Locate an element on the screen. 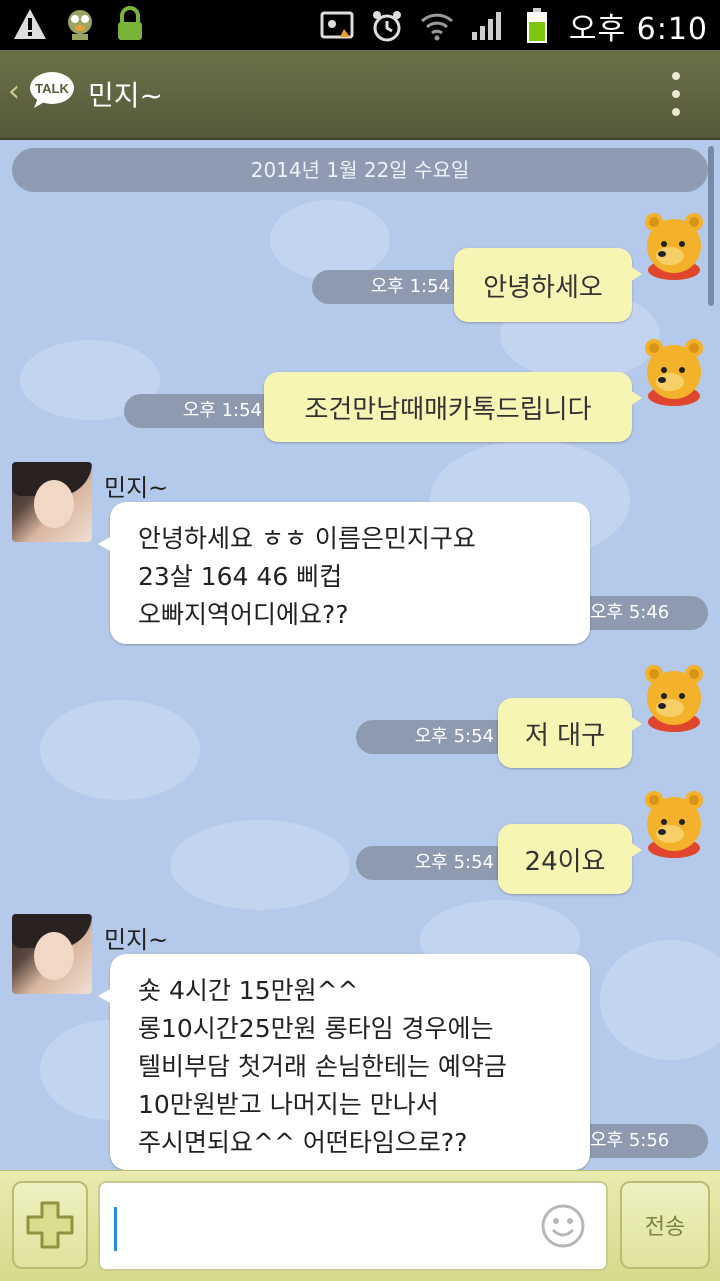 This screenshot has height=1281, width=720. my-message-bubble: 24이요 is located at coordinates (570, 859).